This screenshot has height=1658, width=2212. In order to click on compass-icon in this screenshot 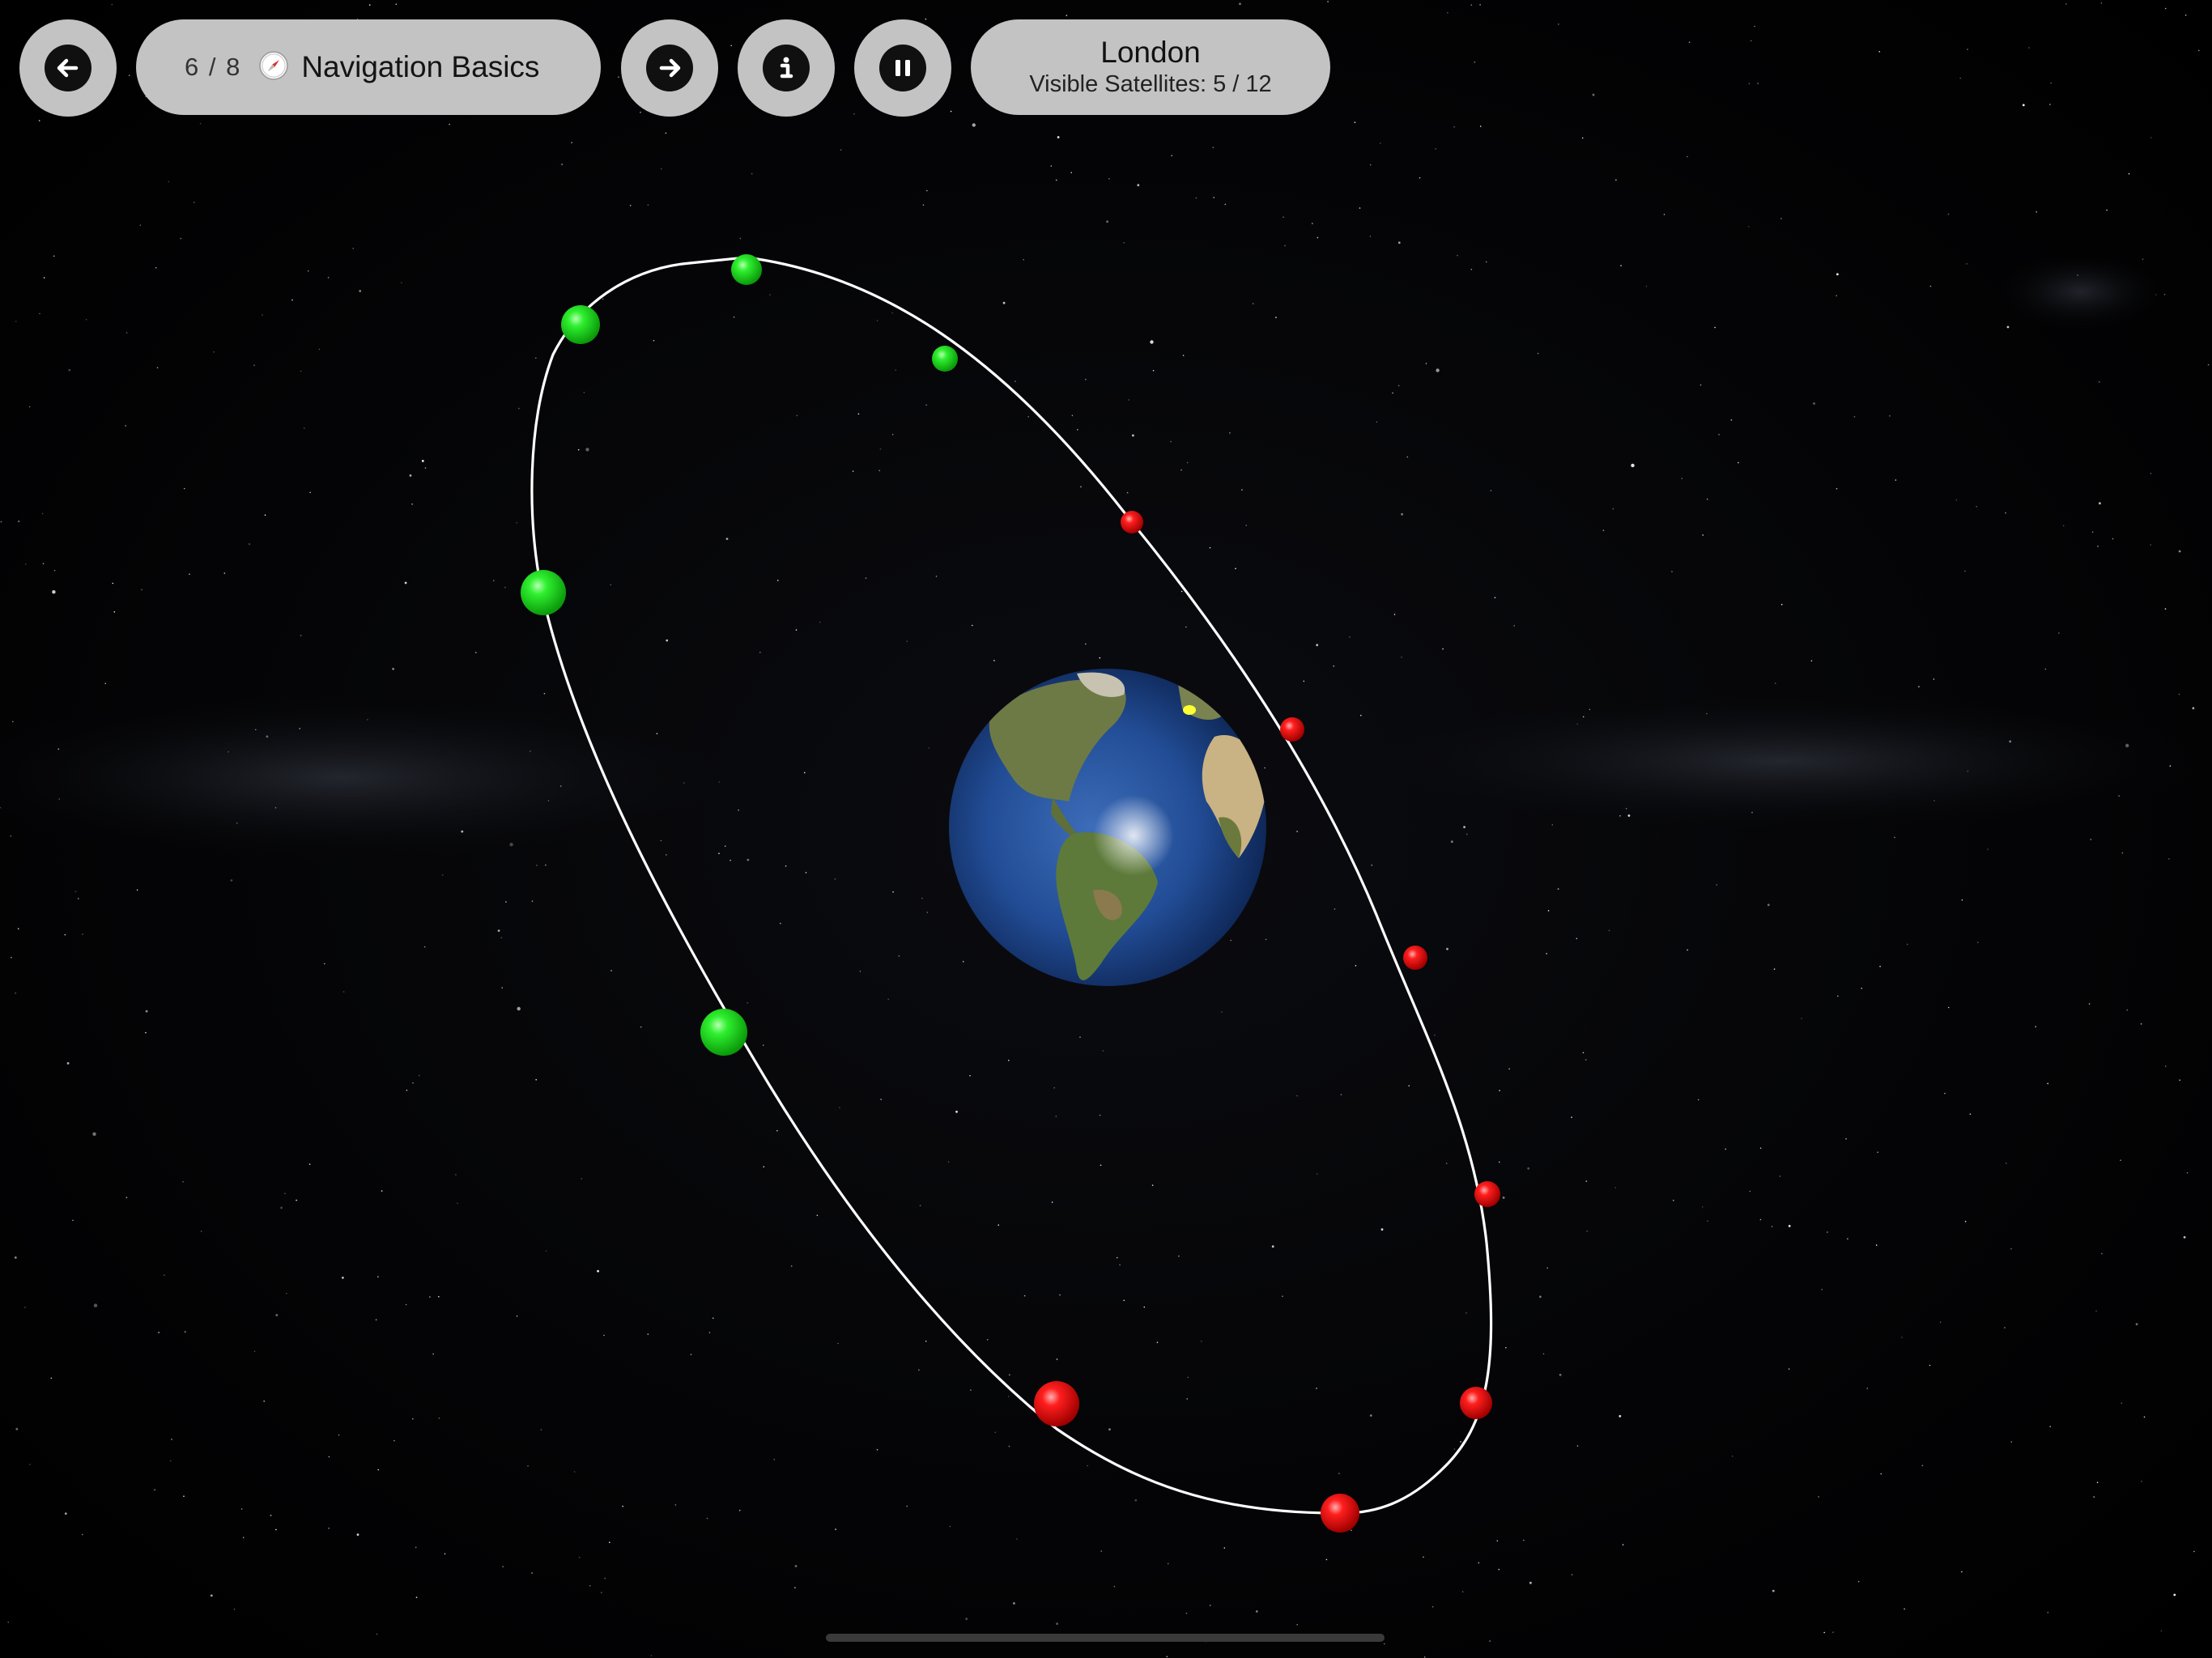, I will do `click(274, 67)`.